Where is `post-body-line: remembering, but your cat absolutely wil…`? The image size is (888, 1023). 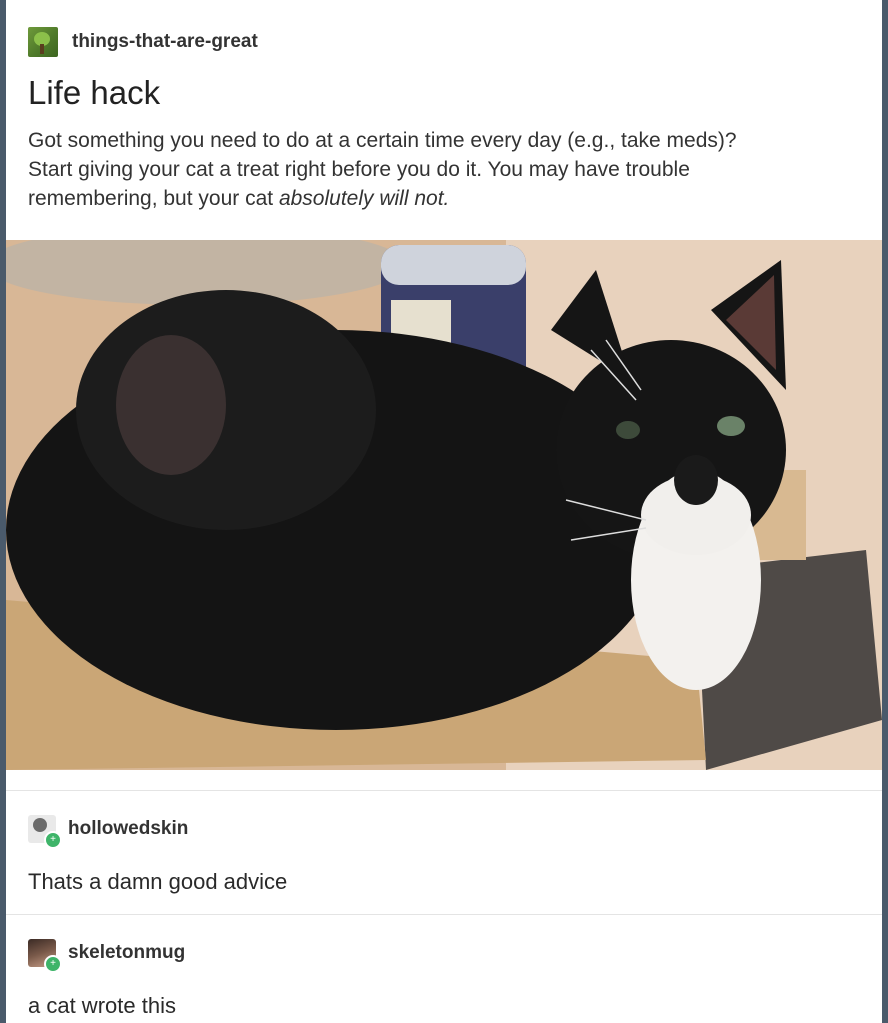 post-body-line: remembering, but your cat absolutely wil… is located at coordinates (443, 198).